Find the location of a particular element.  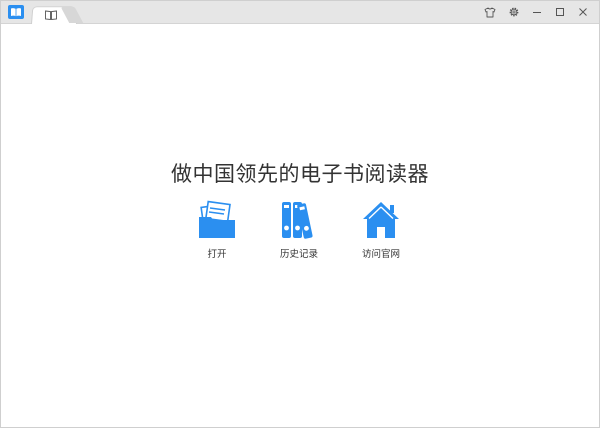

visit-website-button: 访问官网 is located at coordinates (381, 230).